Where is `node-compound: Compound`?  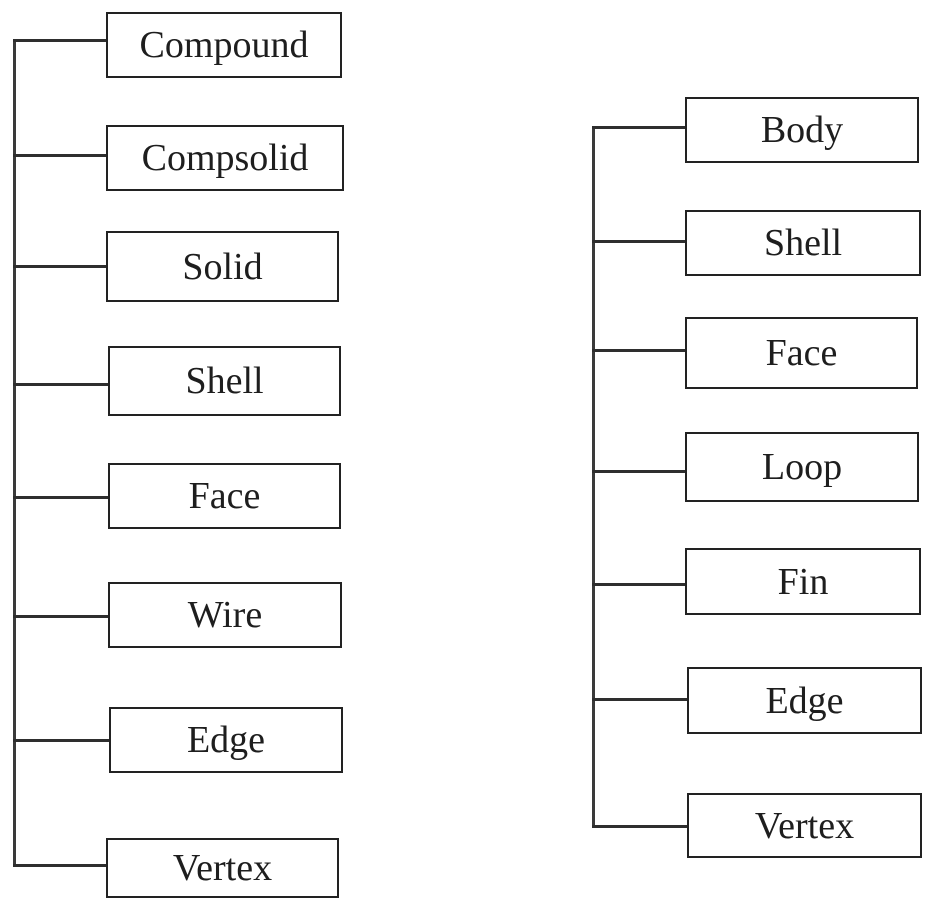 node-compound: Compound is located at coordinates (224, 45).